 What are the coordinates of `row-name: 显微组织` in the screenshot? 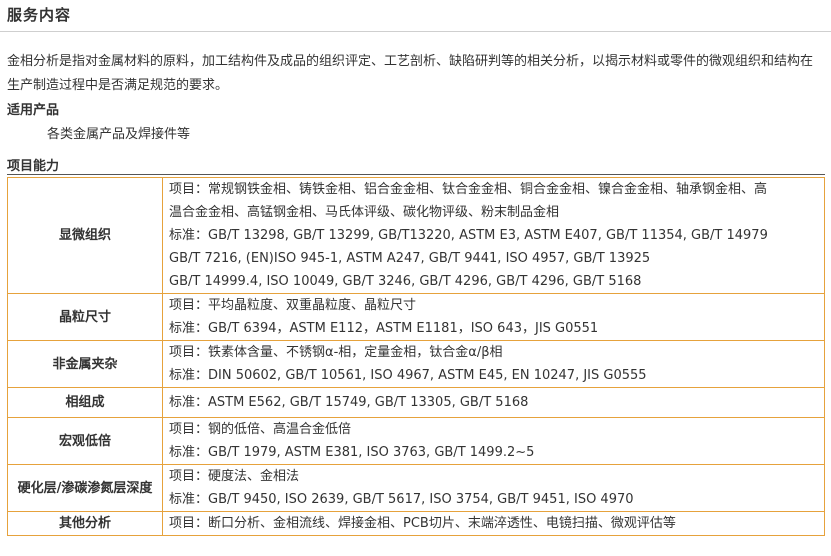 It's located at (85, 235).